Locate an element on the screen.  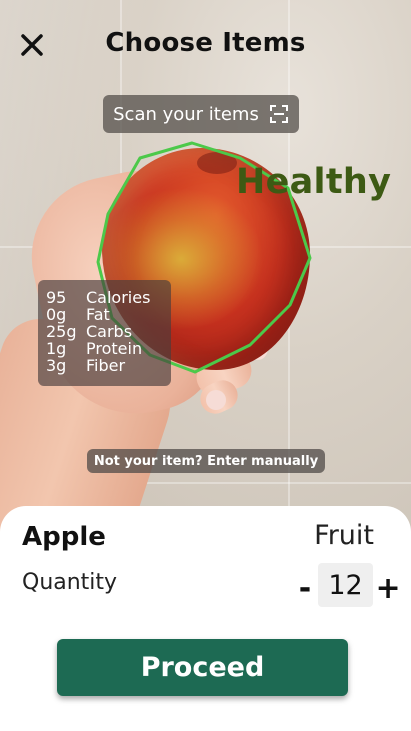
nutrition-label: Carbs is located at coordinates (109, 331).